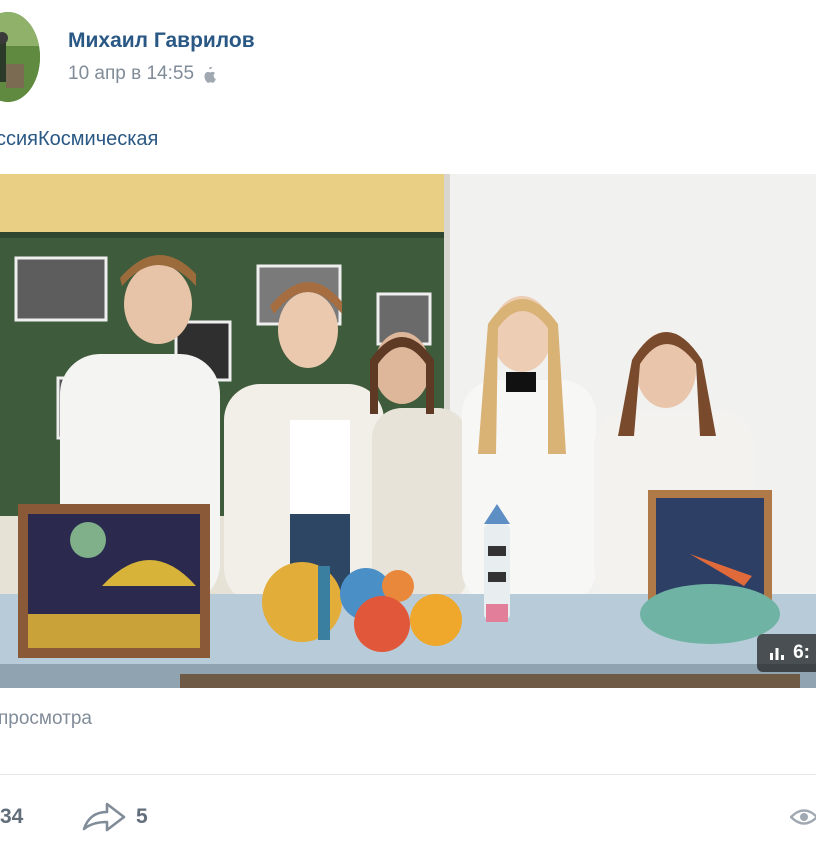  What do you see at coordinates (104, 817) in the screenshot?
I see `share-arrow-icon` at bounding box center [104, 817].